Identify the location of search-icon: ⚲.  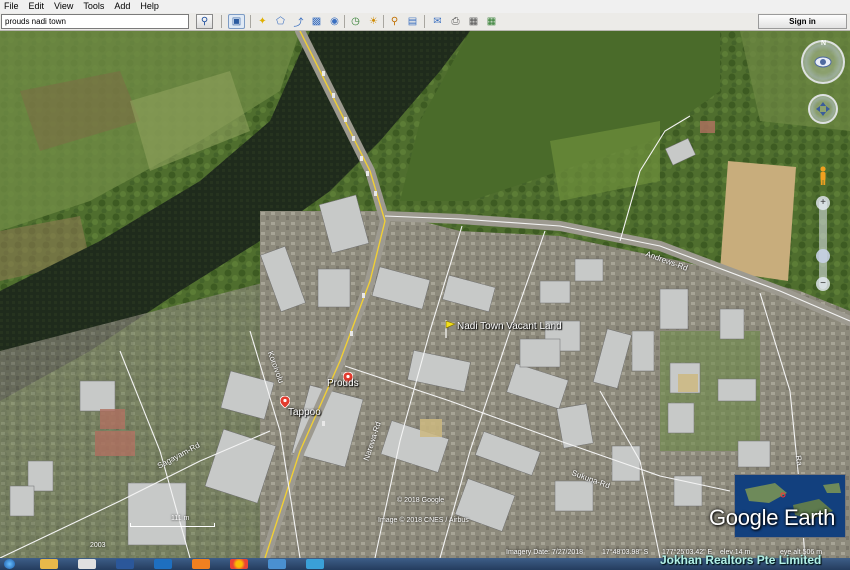
(204, 21).